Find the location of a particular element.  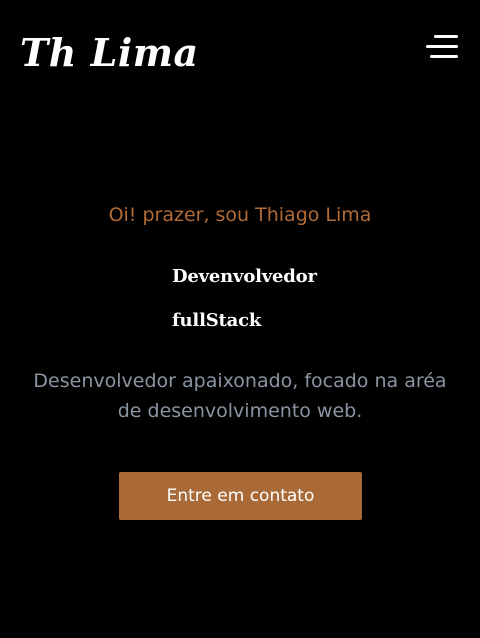

menu-line-top is located at coordinates (446, 36).